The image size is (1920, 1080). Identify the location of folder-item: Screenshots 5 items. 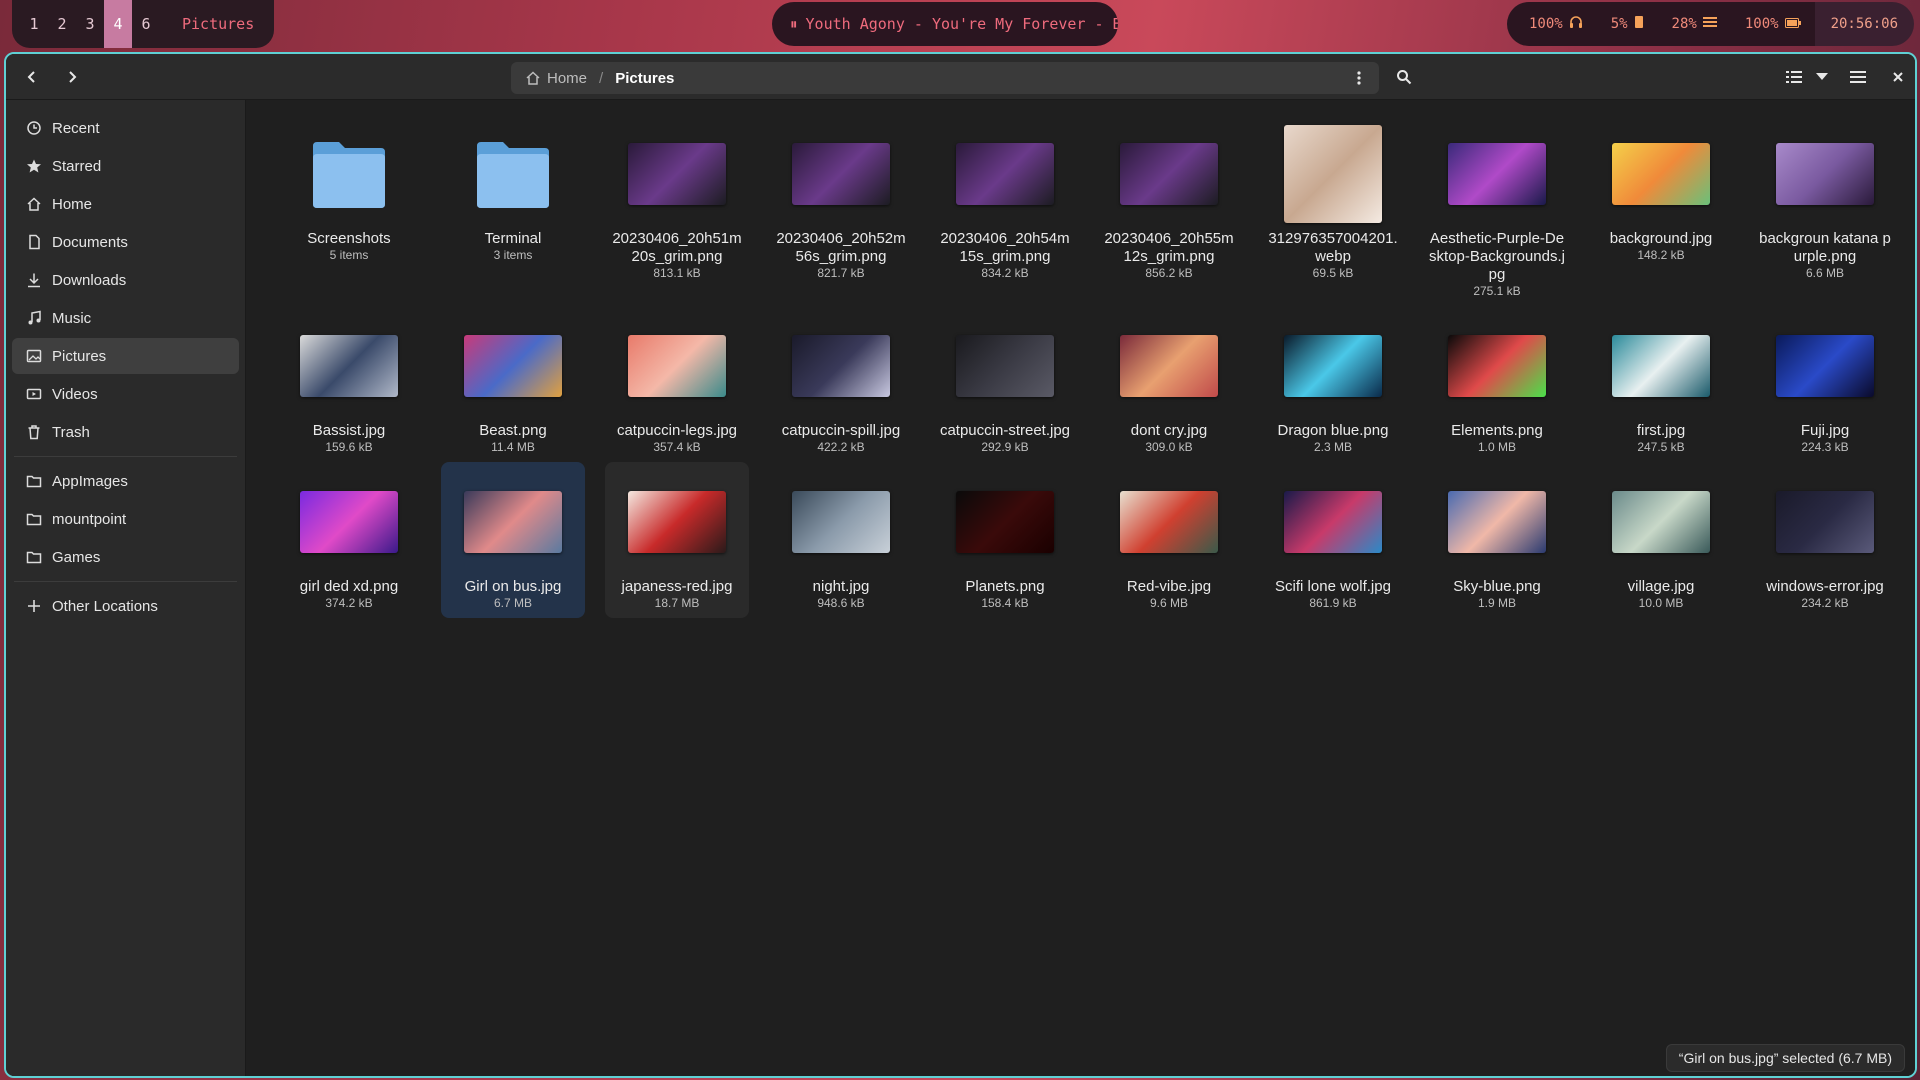
(349, 210).